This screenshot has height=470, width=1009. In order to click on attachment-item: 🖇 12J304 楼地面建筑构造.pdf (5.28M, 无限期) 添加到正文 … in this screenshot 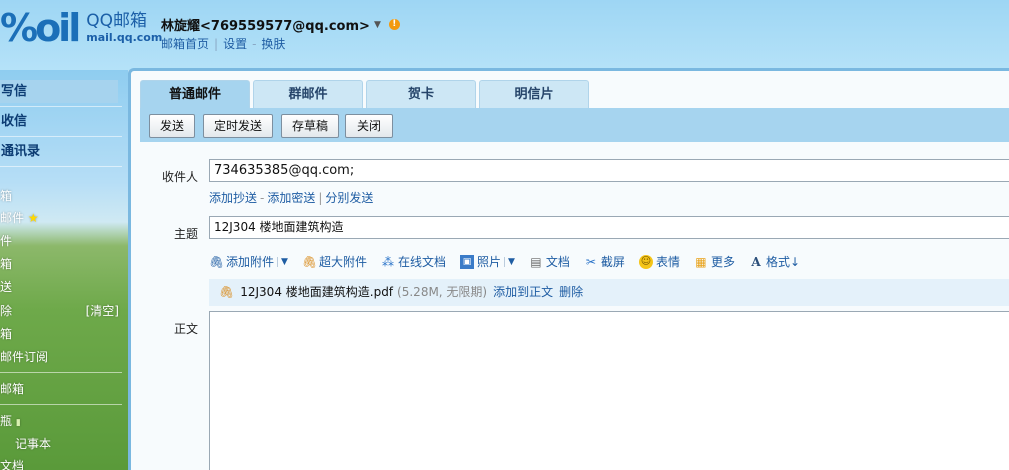, I will do `click(609, 292)`.